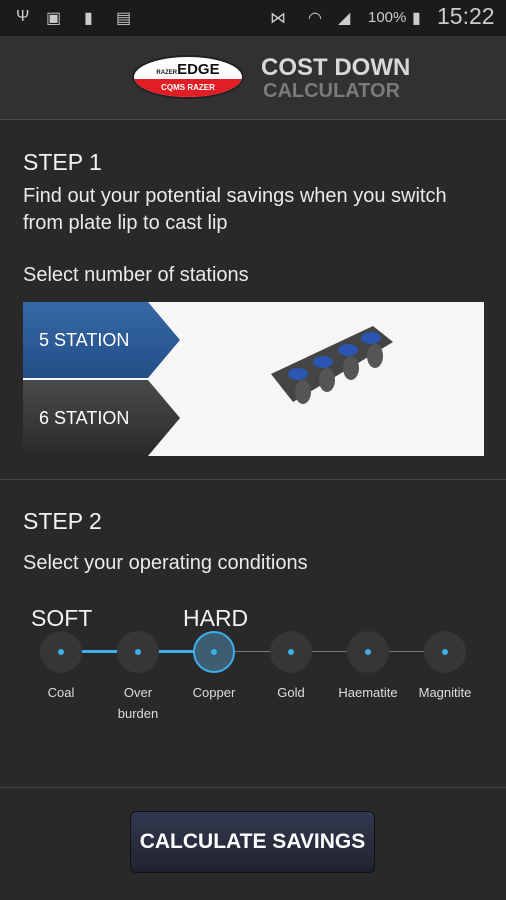 The width and height of the screenshot is (506, 900). Describe the element at coordinates (88, 18) in the screenshot. I see `battery-100-icon: ▮` at that location.